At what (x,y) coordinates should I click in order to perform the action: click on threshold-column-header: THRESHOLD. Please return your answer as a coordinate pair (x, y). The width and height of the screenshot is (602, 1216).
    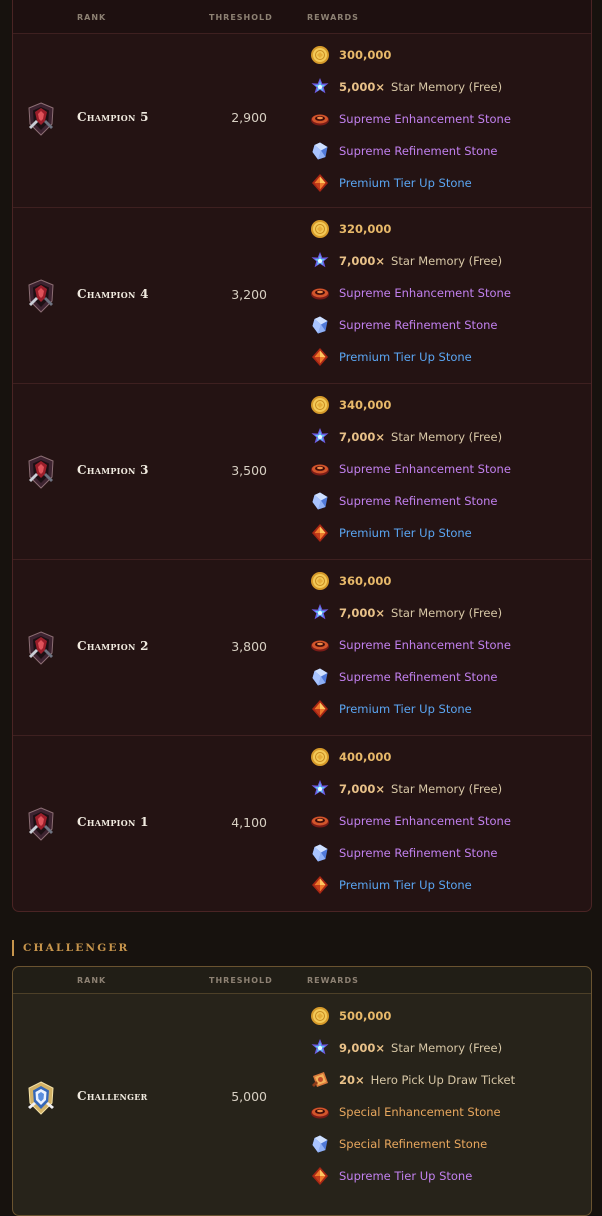
    Looking at the image, I should click on (241, 17).